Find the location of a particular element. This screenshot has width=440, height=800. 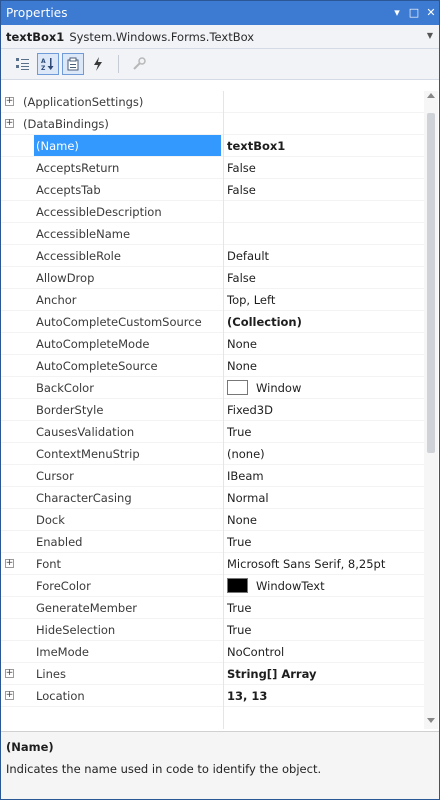

property-name: Location is located at coordinates (127, 695).